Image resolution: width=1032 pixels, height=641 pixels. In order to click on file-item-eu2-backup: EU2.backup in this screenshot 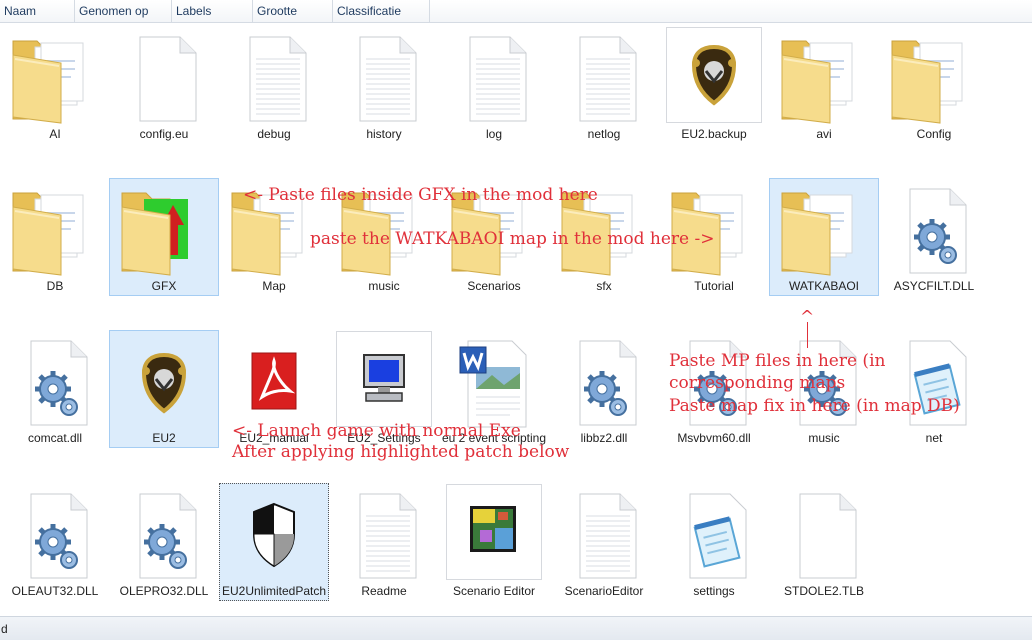, I will do `click(714, 85)`.